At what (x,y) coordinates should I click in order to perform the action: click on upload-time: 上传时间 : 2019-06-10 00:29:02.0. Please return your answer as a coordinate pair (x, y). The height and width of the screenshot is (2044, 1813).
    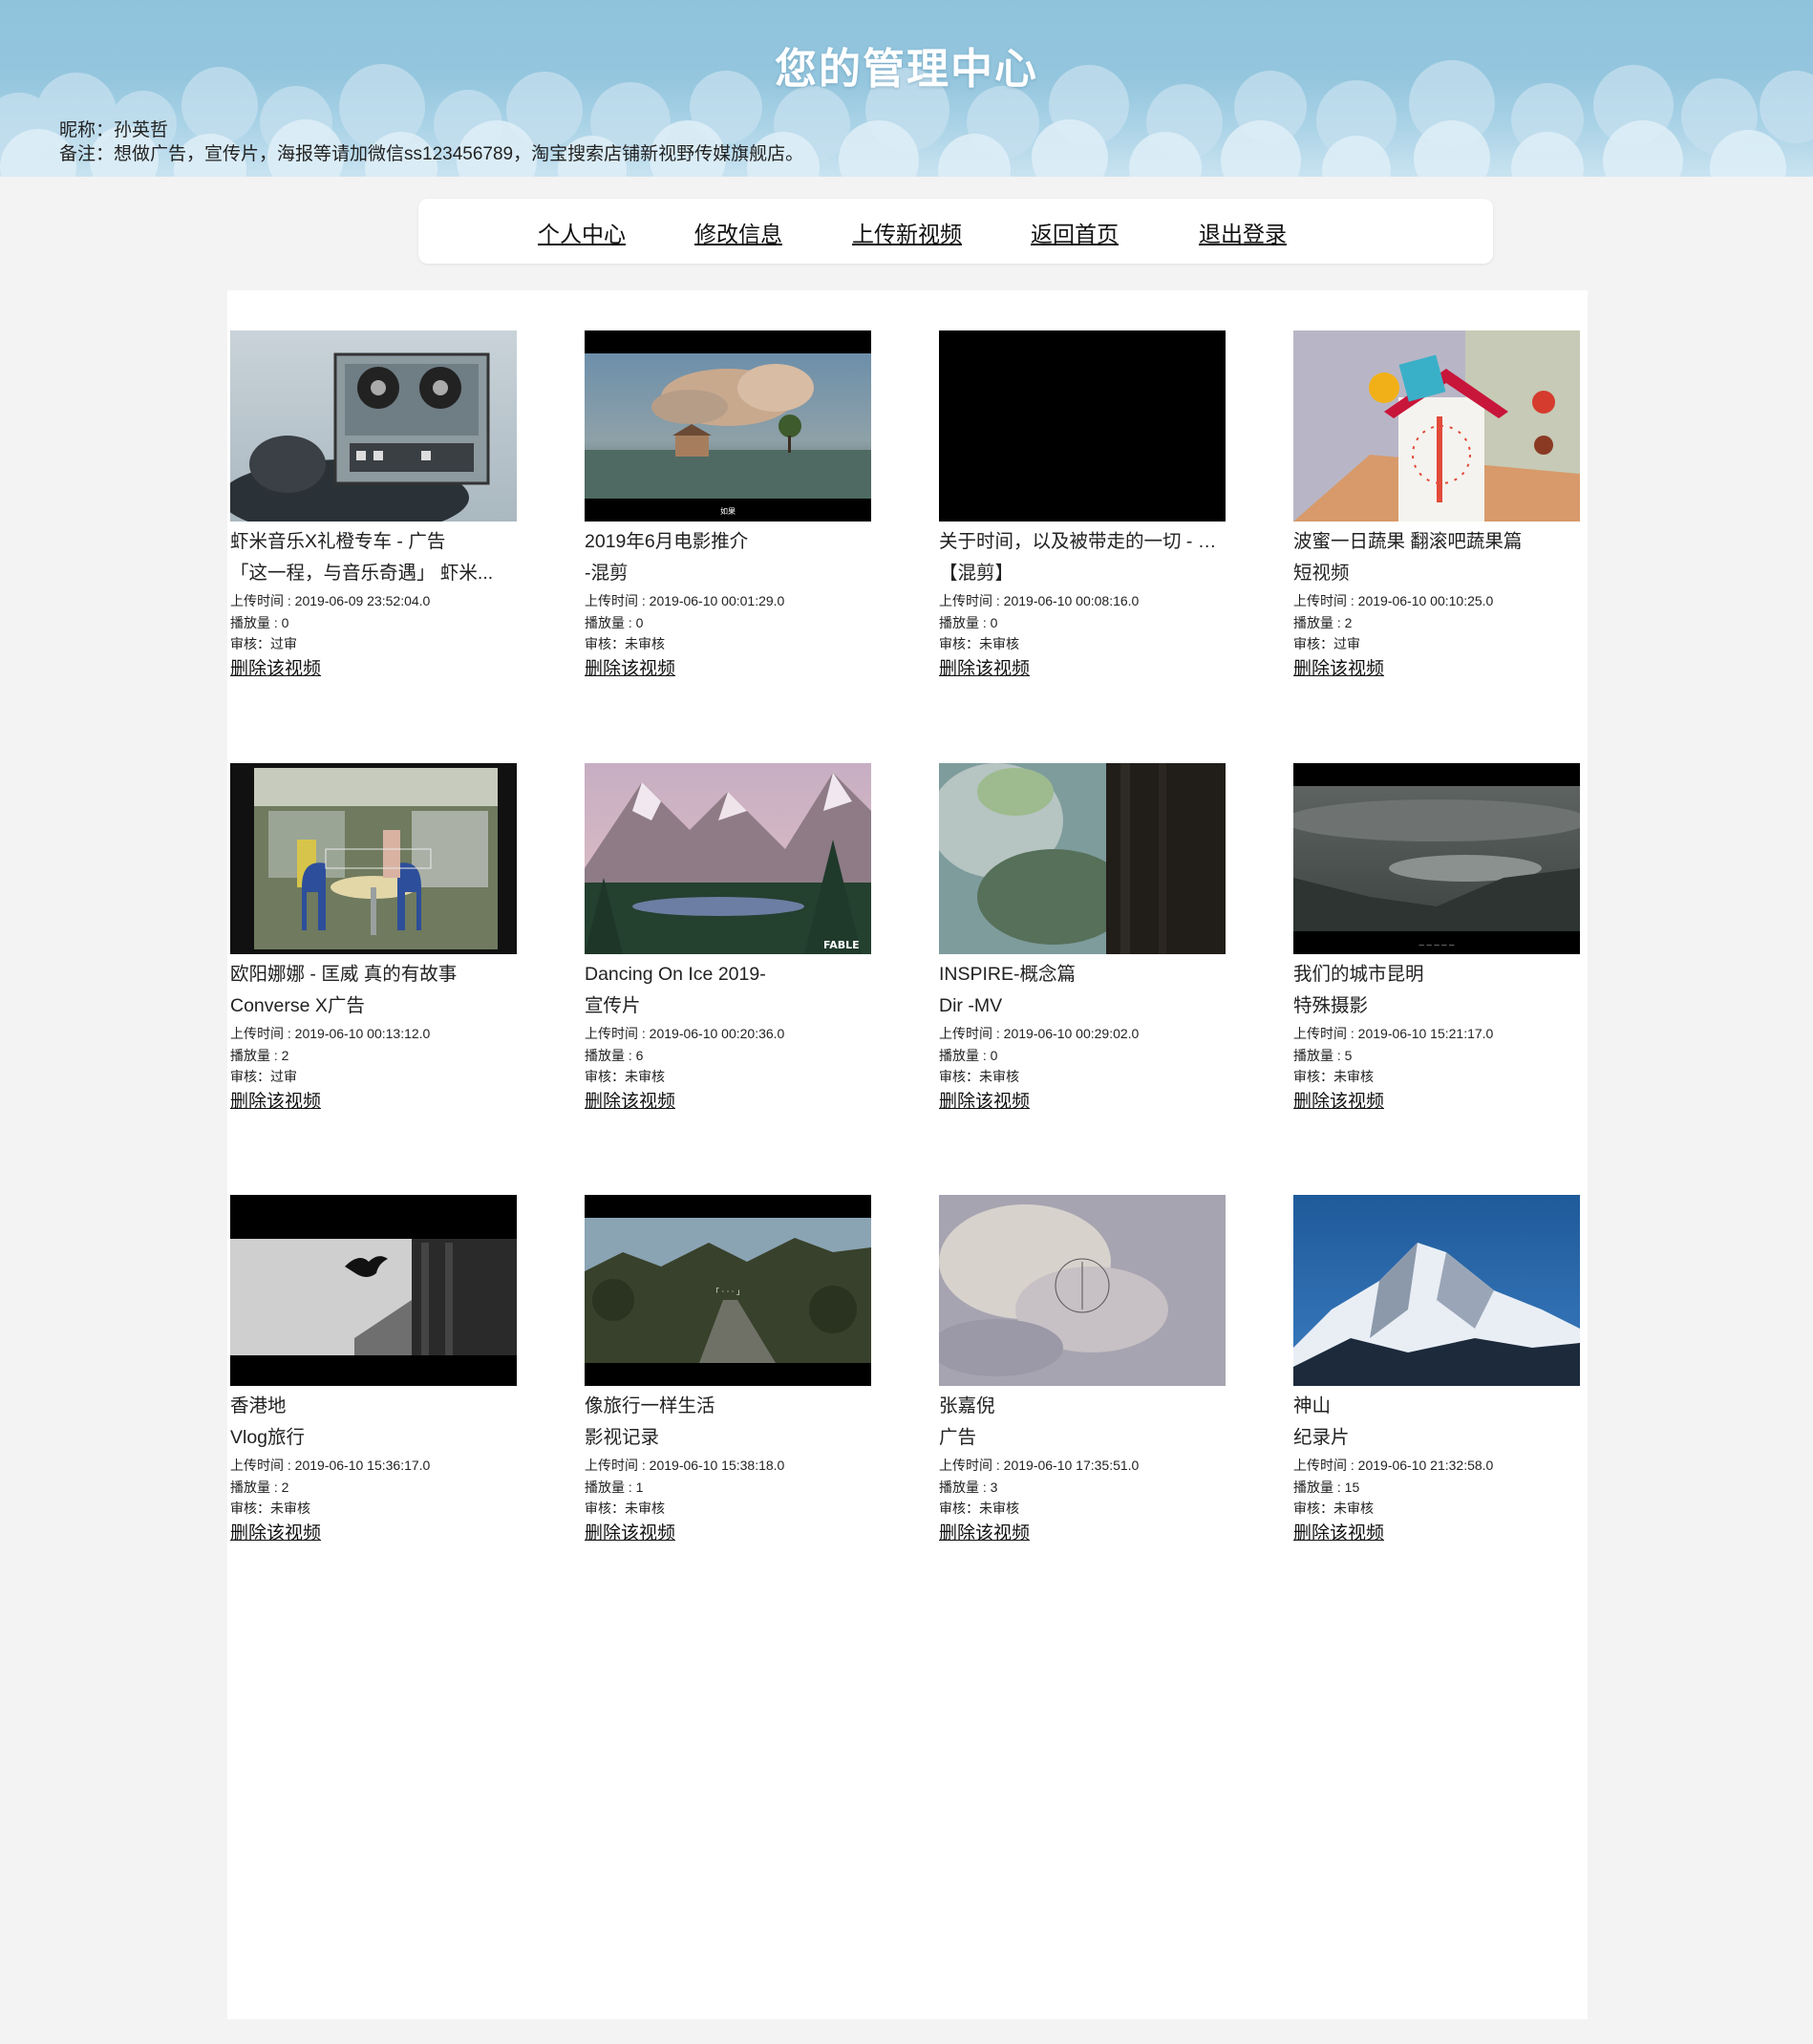
    Looking at the image, I should click on (1039, 1033).